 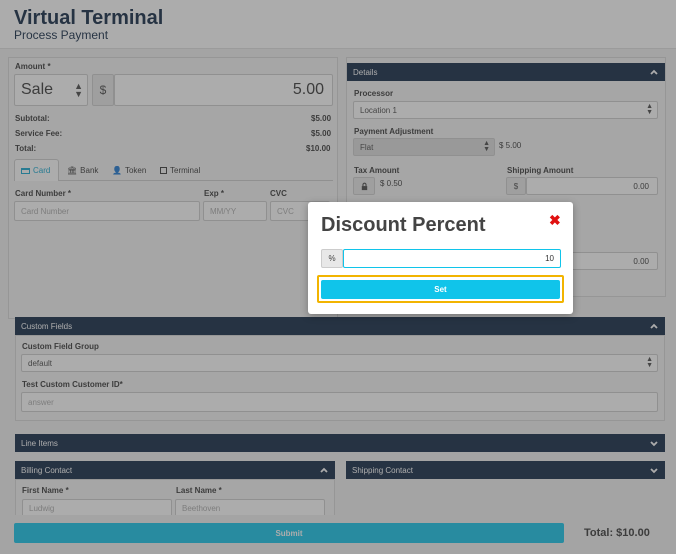 What do you see at coordinates (440, 289) in the screenshot?
I see `set-button: Set` at bounding box center [440, 289].